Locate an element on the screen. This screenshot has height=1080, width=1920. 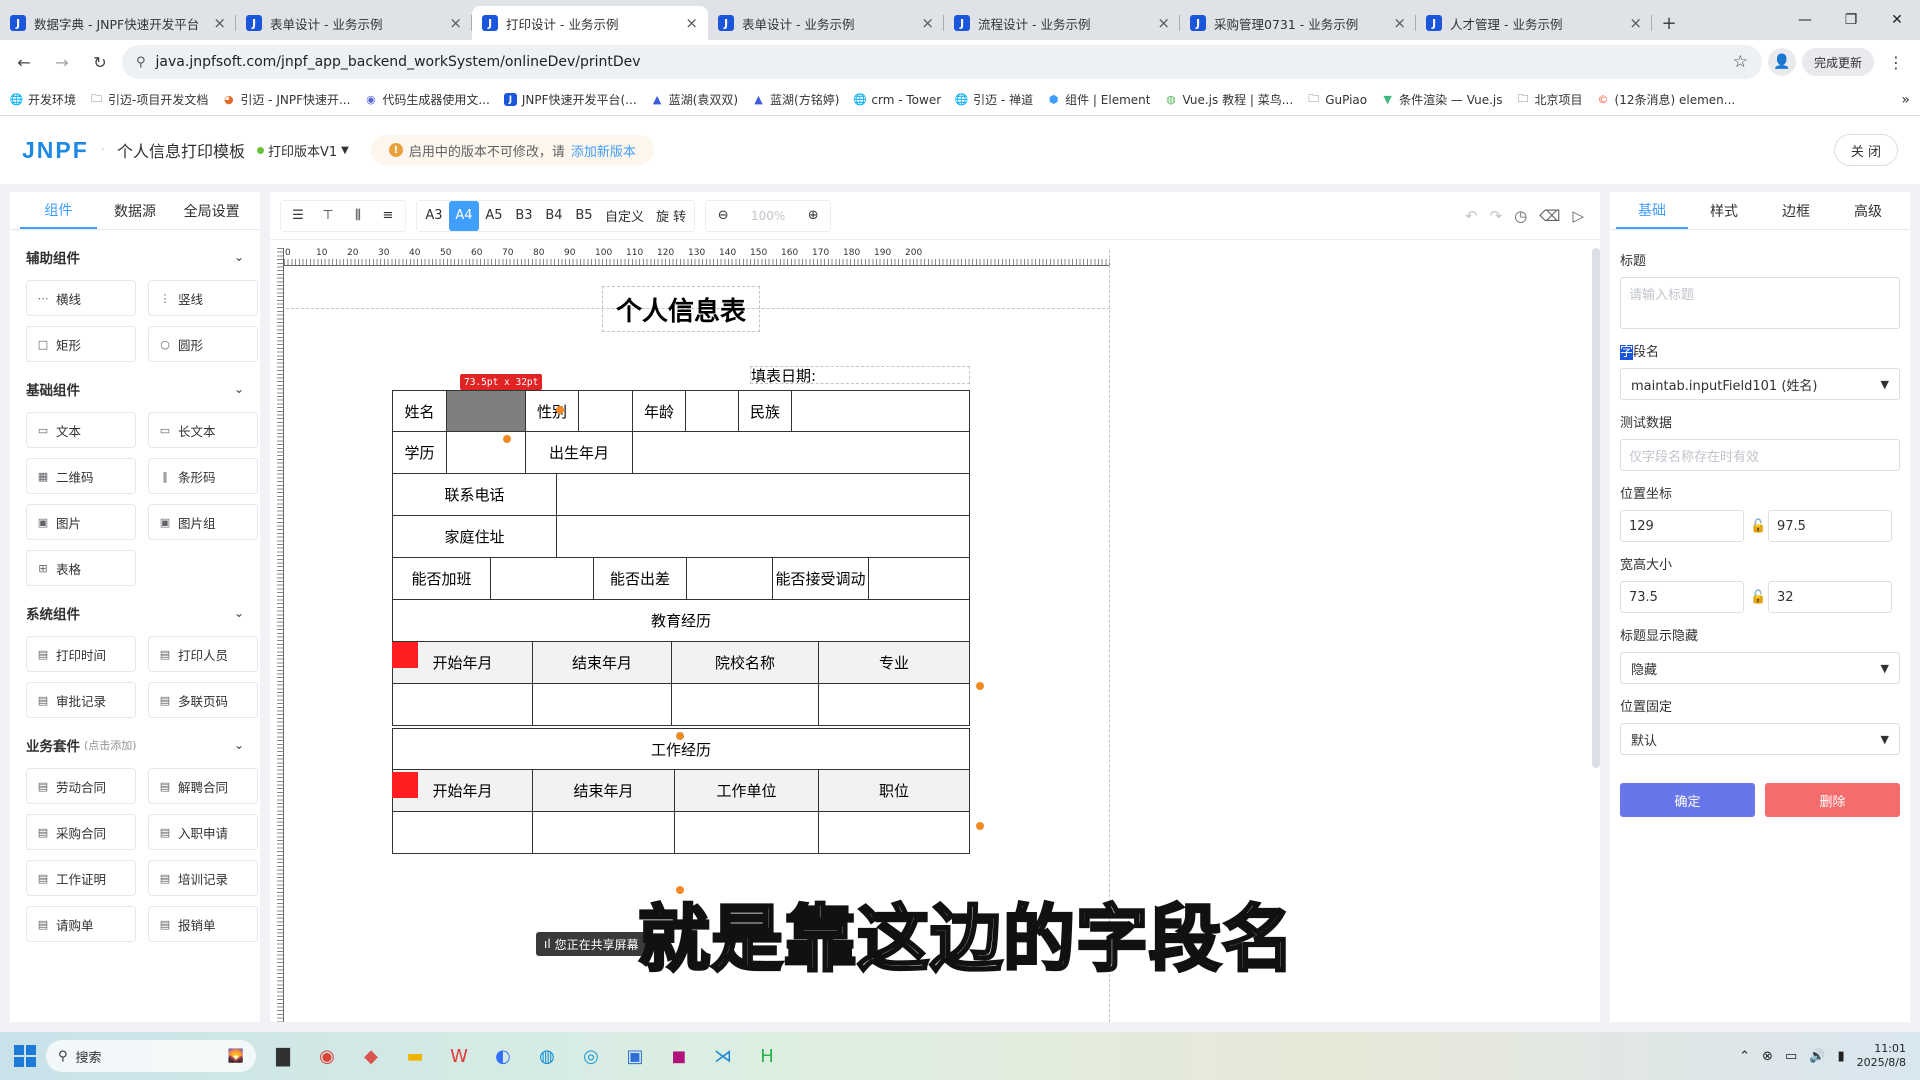
paper-b4-button: B4 is located at coordinates (554, 216).